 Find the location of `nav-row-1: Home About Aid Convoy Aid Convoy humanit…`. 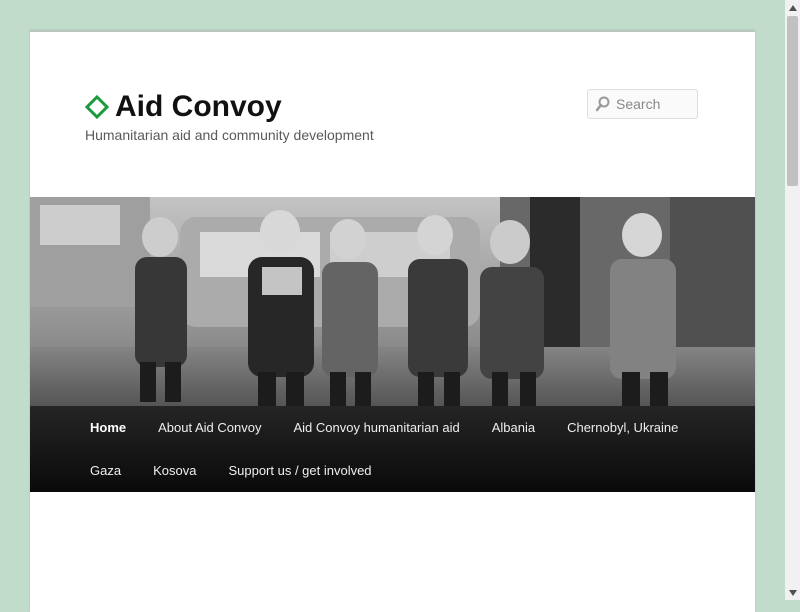

nav-row-1: Home About Aid Convoy Aid Convoy humanit… is located at coordinates (384, 427).